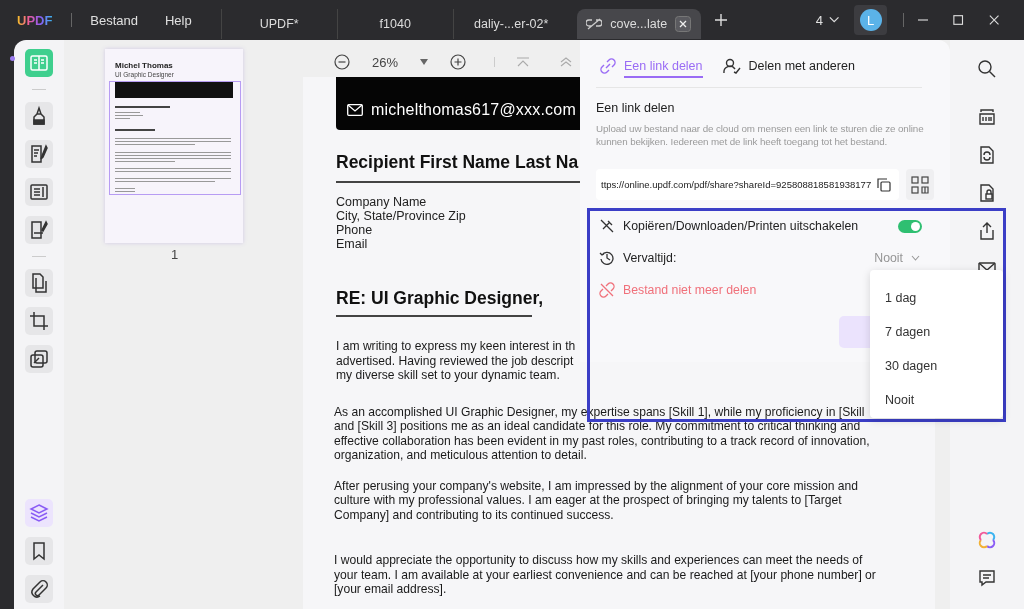  What do you see at coordinates (638, 24) in the screenshot?
I see `document-tab: cove...late` at bounding box center [638, 24].